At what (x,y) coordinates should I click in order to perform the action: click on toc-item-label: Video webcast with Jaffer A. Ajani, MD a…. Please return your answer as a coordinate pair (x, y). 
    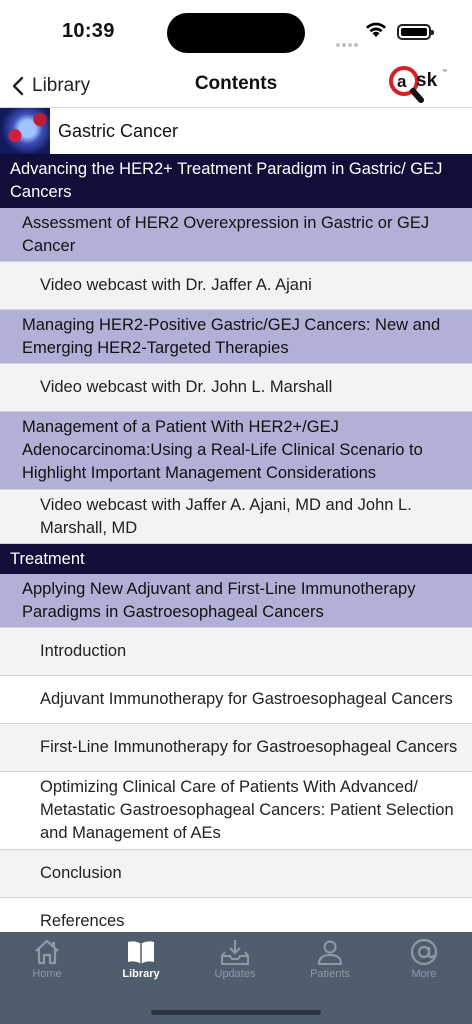
    Looking at the image, I should click on (226, 516).